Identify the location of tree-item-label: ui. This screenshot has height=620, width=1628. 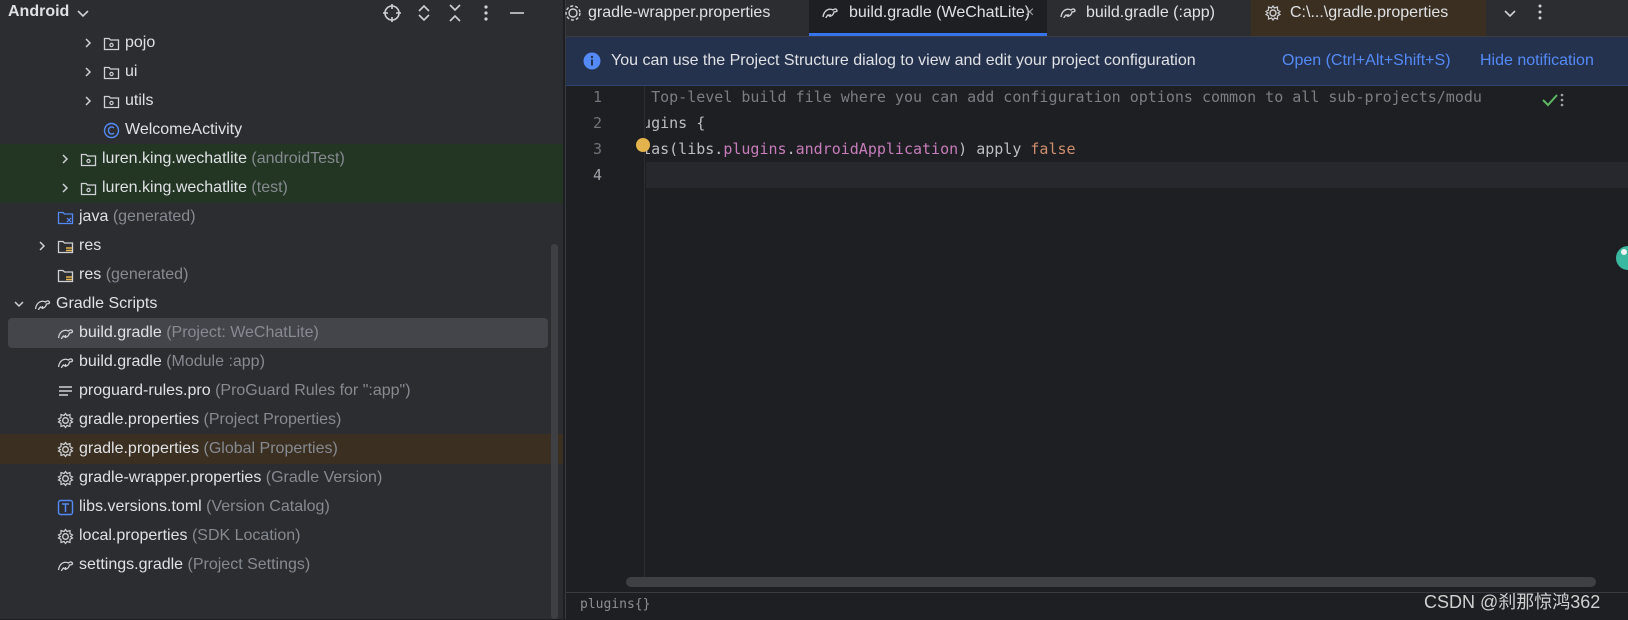
(131, 72).